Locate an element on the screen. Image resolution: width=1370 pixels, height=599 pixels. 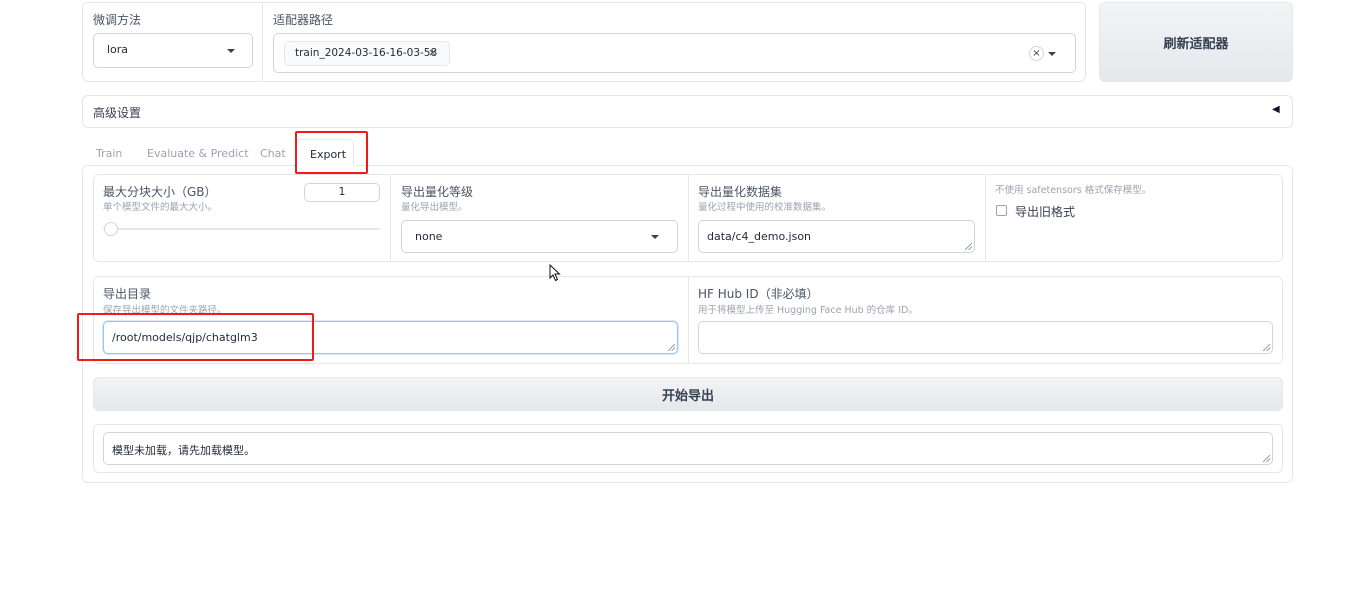
adapter-path-multiselect: train_2024-03-16-16-03-58 × × is located at coordinates (674, 53).